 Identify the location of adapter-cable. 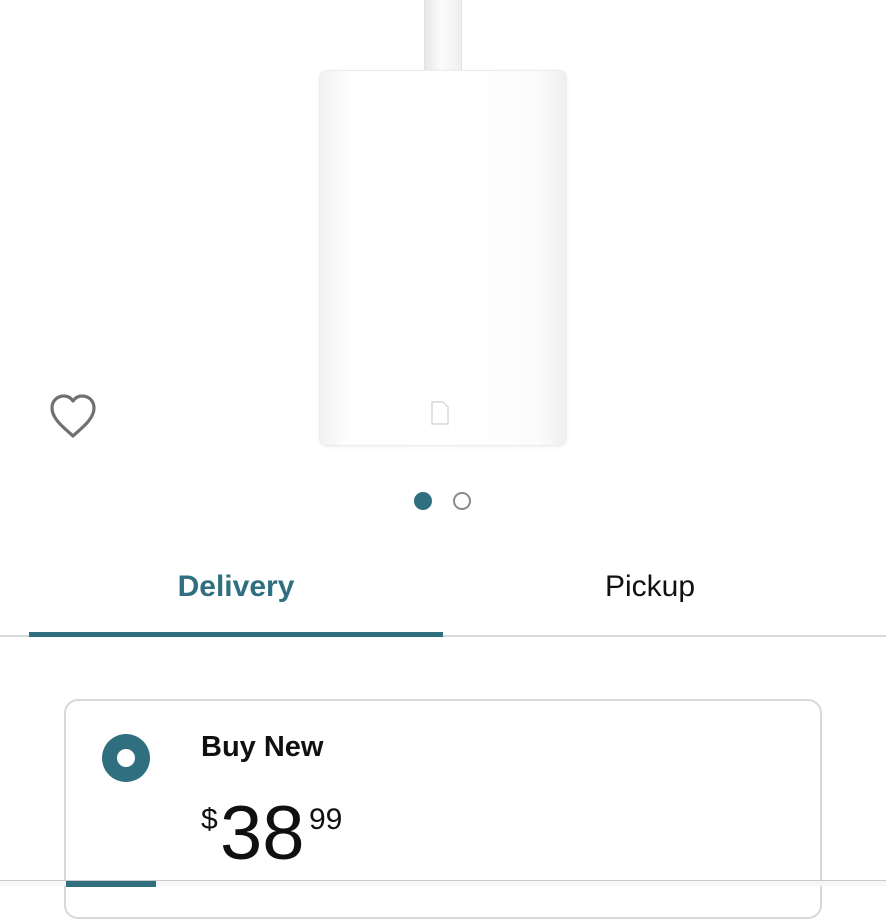
(443, 37).